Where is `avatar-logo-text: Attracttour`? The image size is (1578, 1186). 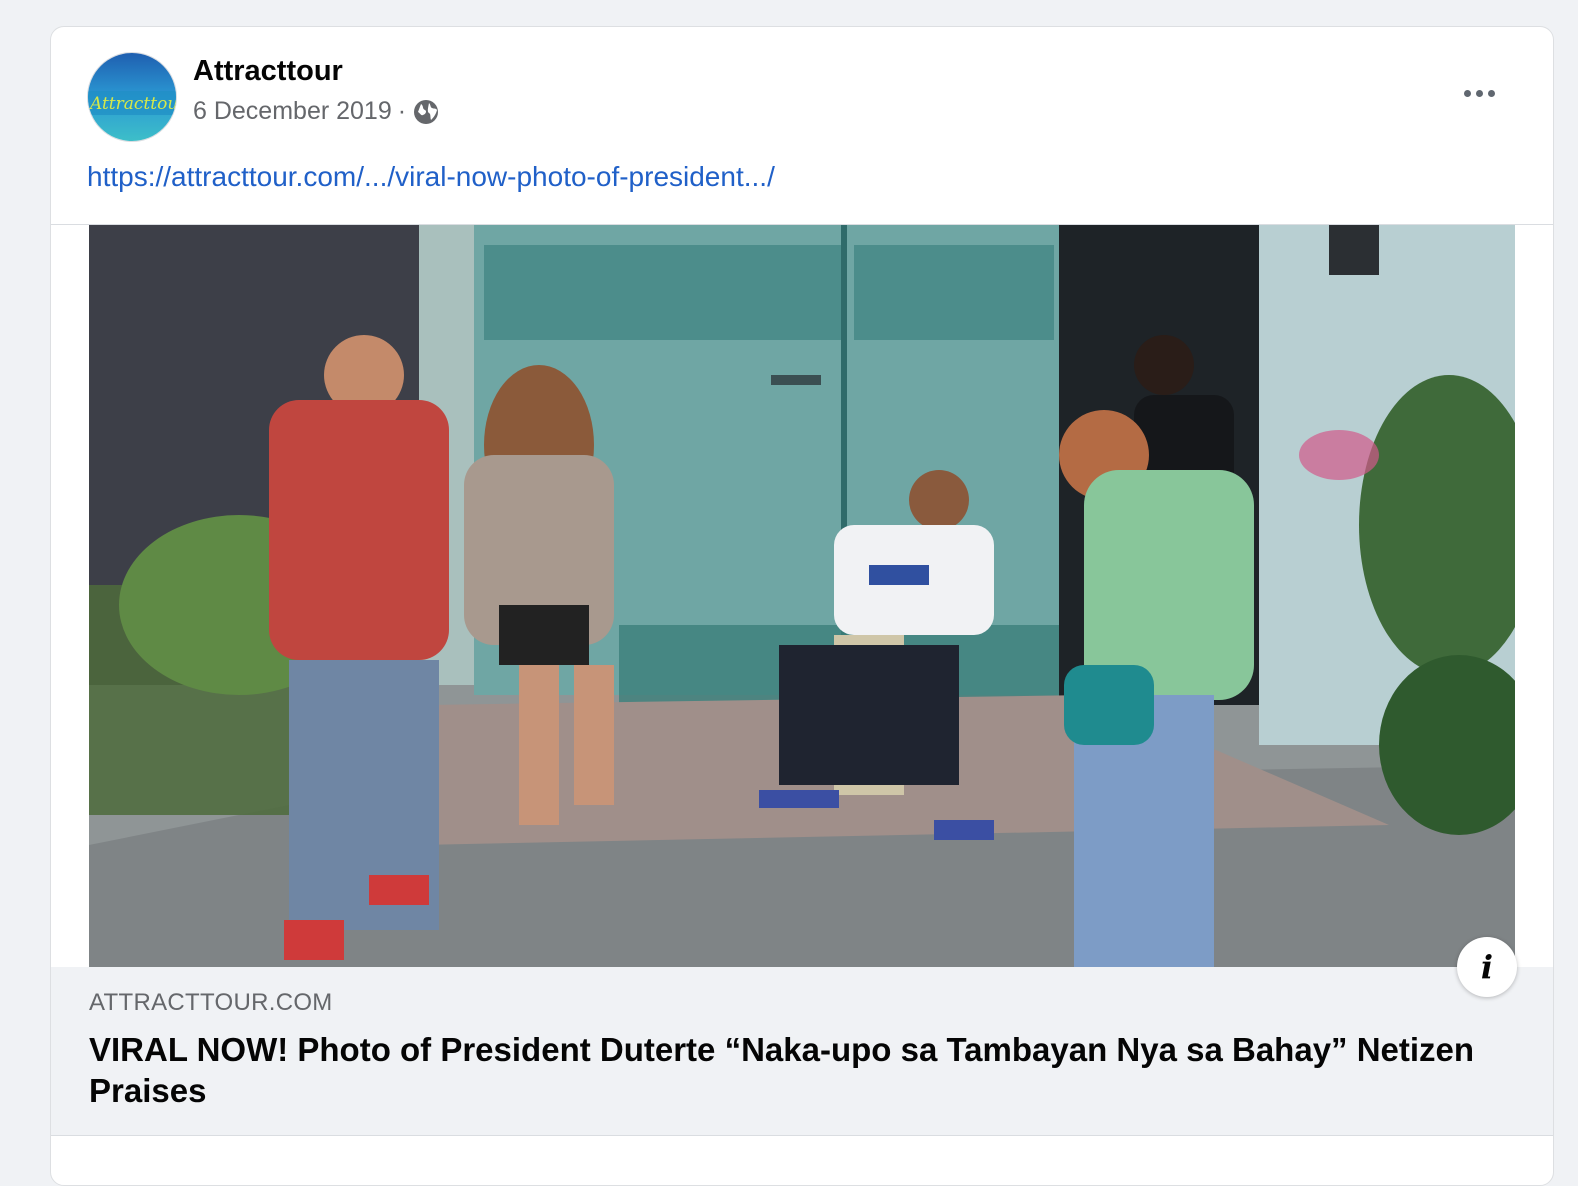 avatar-logo-text: Attracttour is located at coordinates (132, 104).